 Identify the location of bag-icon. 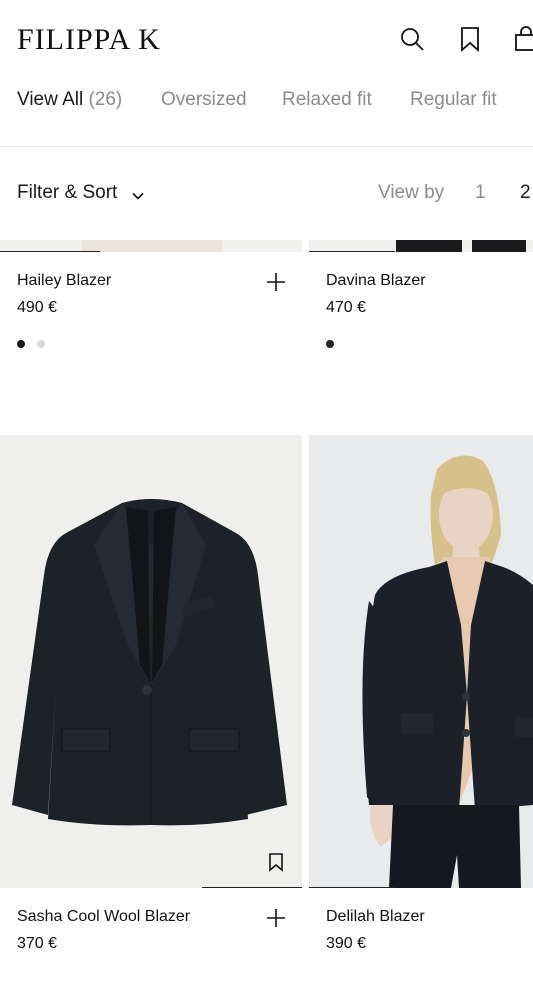
(523, 39).